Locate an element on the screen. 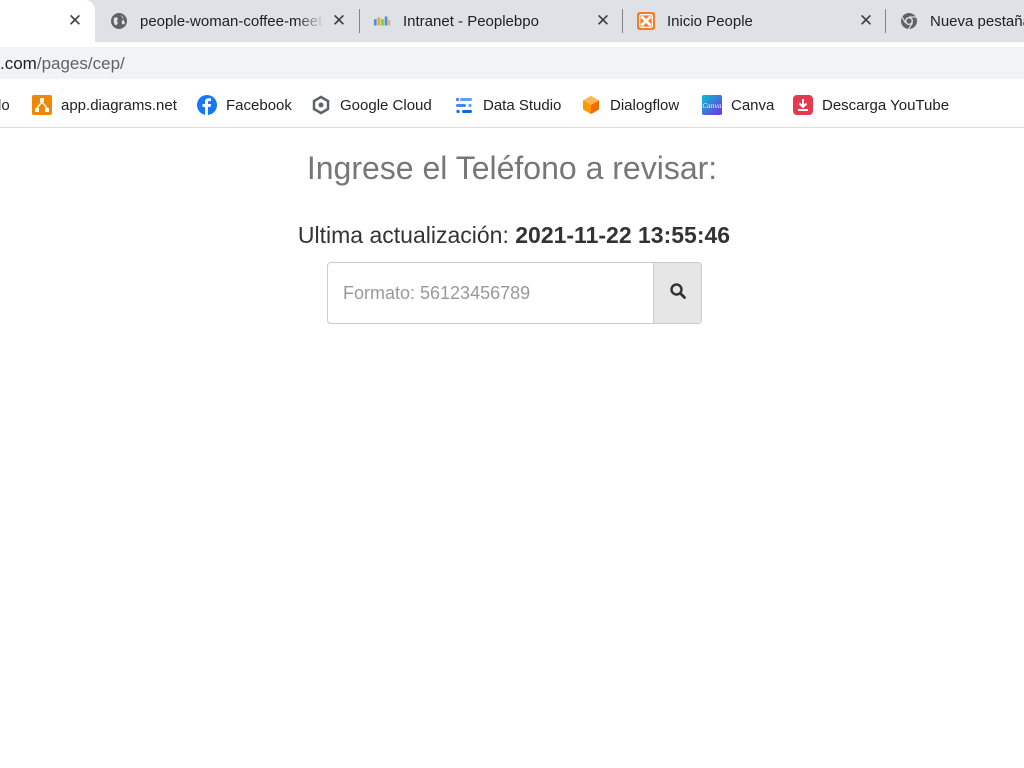  bookmark-google-cloud: Google Cloud is located at coordinates (371, 105).